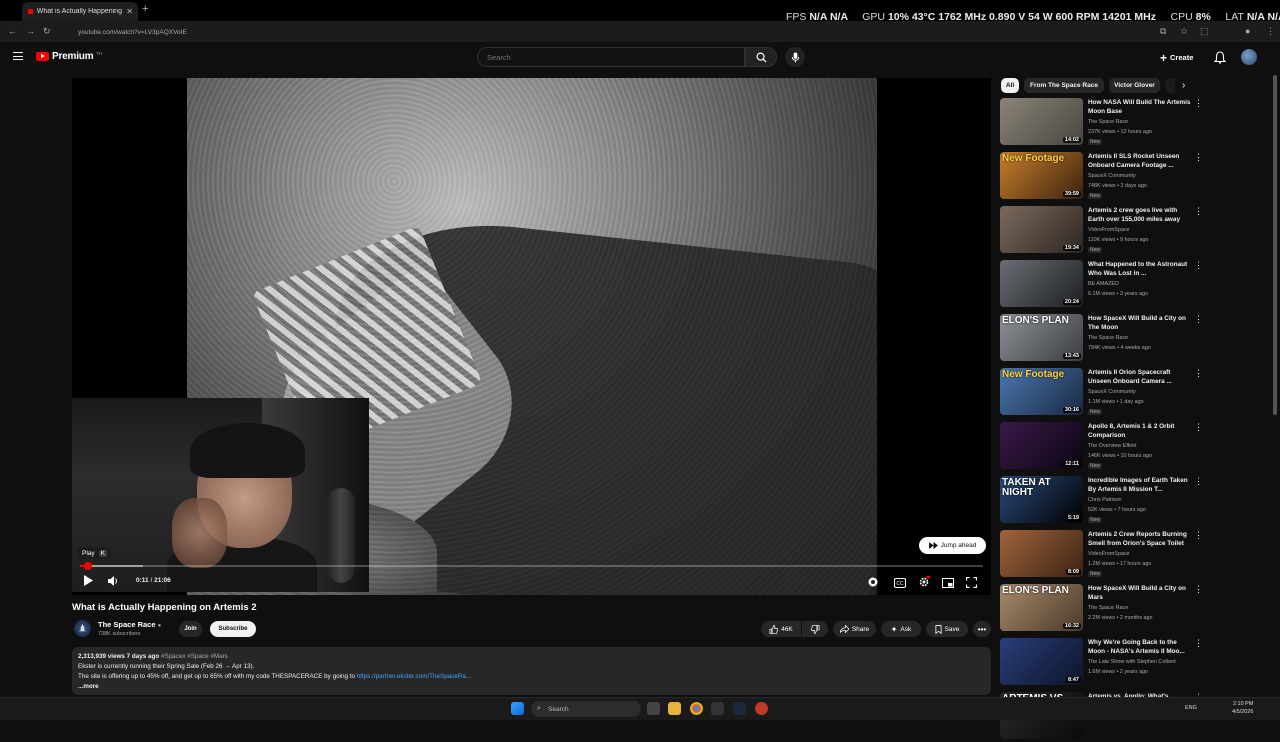 The image size is (1280, 742). What do you see at coordinates (1220, 60) in the screenshot?
I see `notifications-button` at bounding box center [1220, 60].